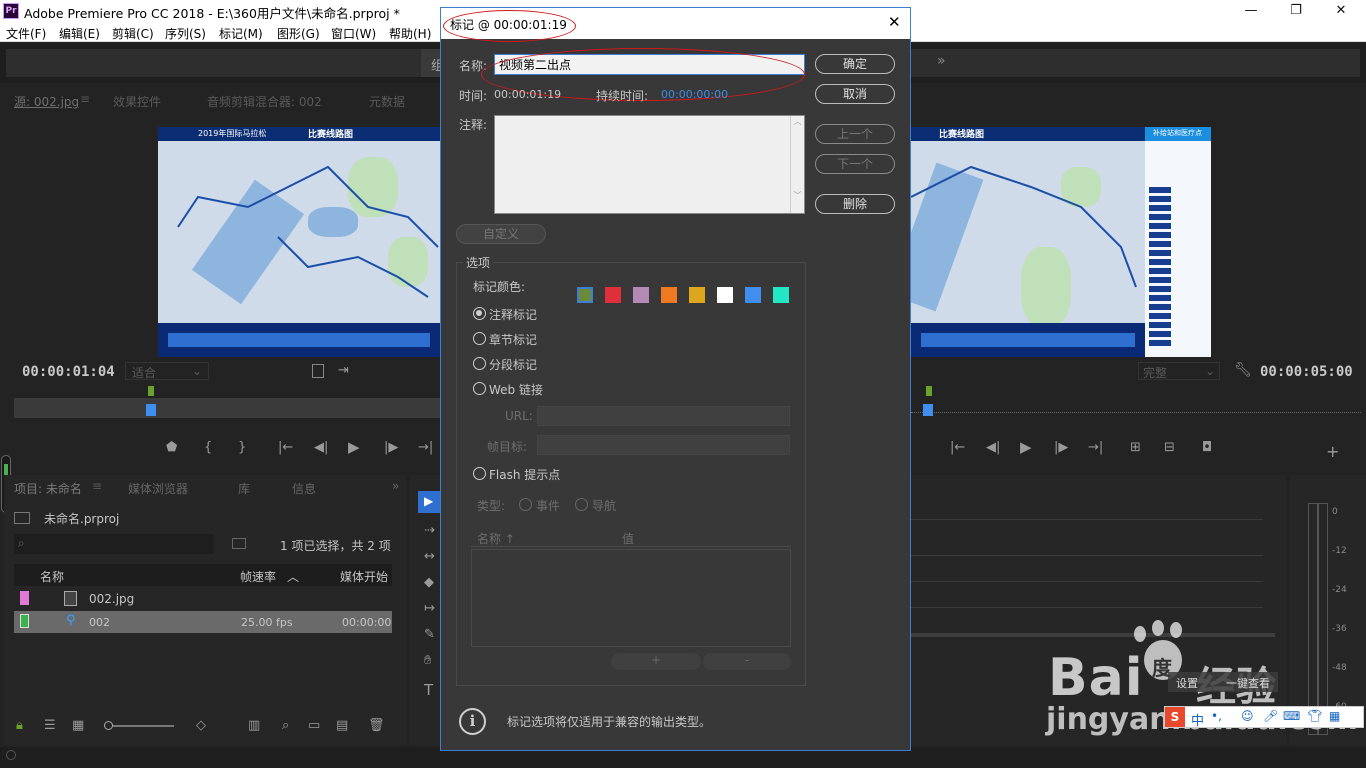 The height and width of the screenshot is (768, 1366). What do you see at coordinates (318, 371) in the screenshot?
I see `settings-icon` at bounding box center [318, 371].